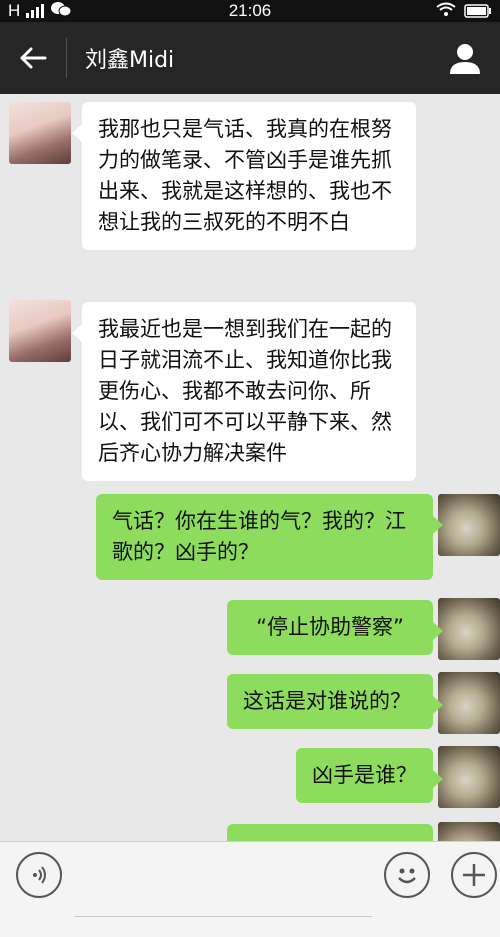 This screenshot has width=500, height=937. I want to click on message-bubble: “停止协助警察”, so click(335, 627).